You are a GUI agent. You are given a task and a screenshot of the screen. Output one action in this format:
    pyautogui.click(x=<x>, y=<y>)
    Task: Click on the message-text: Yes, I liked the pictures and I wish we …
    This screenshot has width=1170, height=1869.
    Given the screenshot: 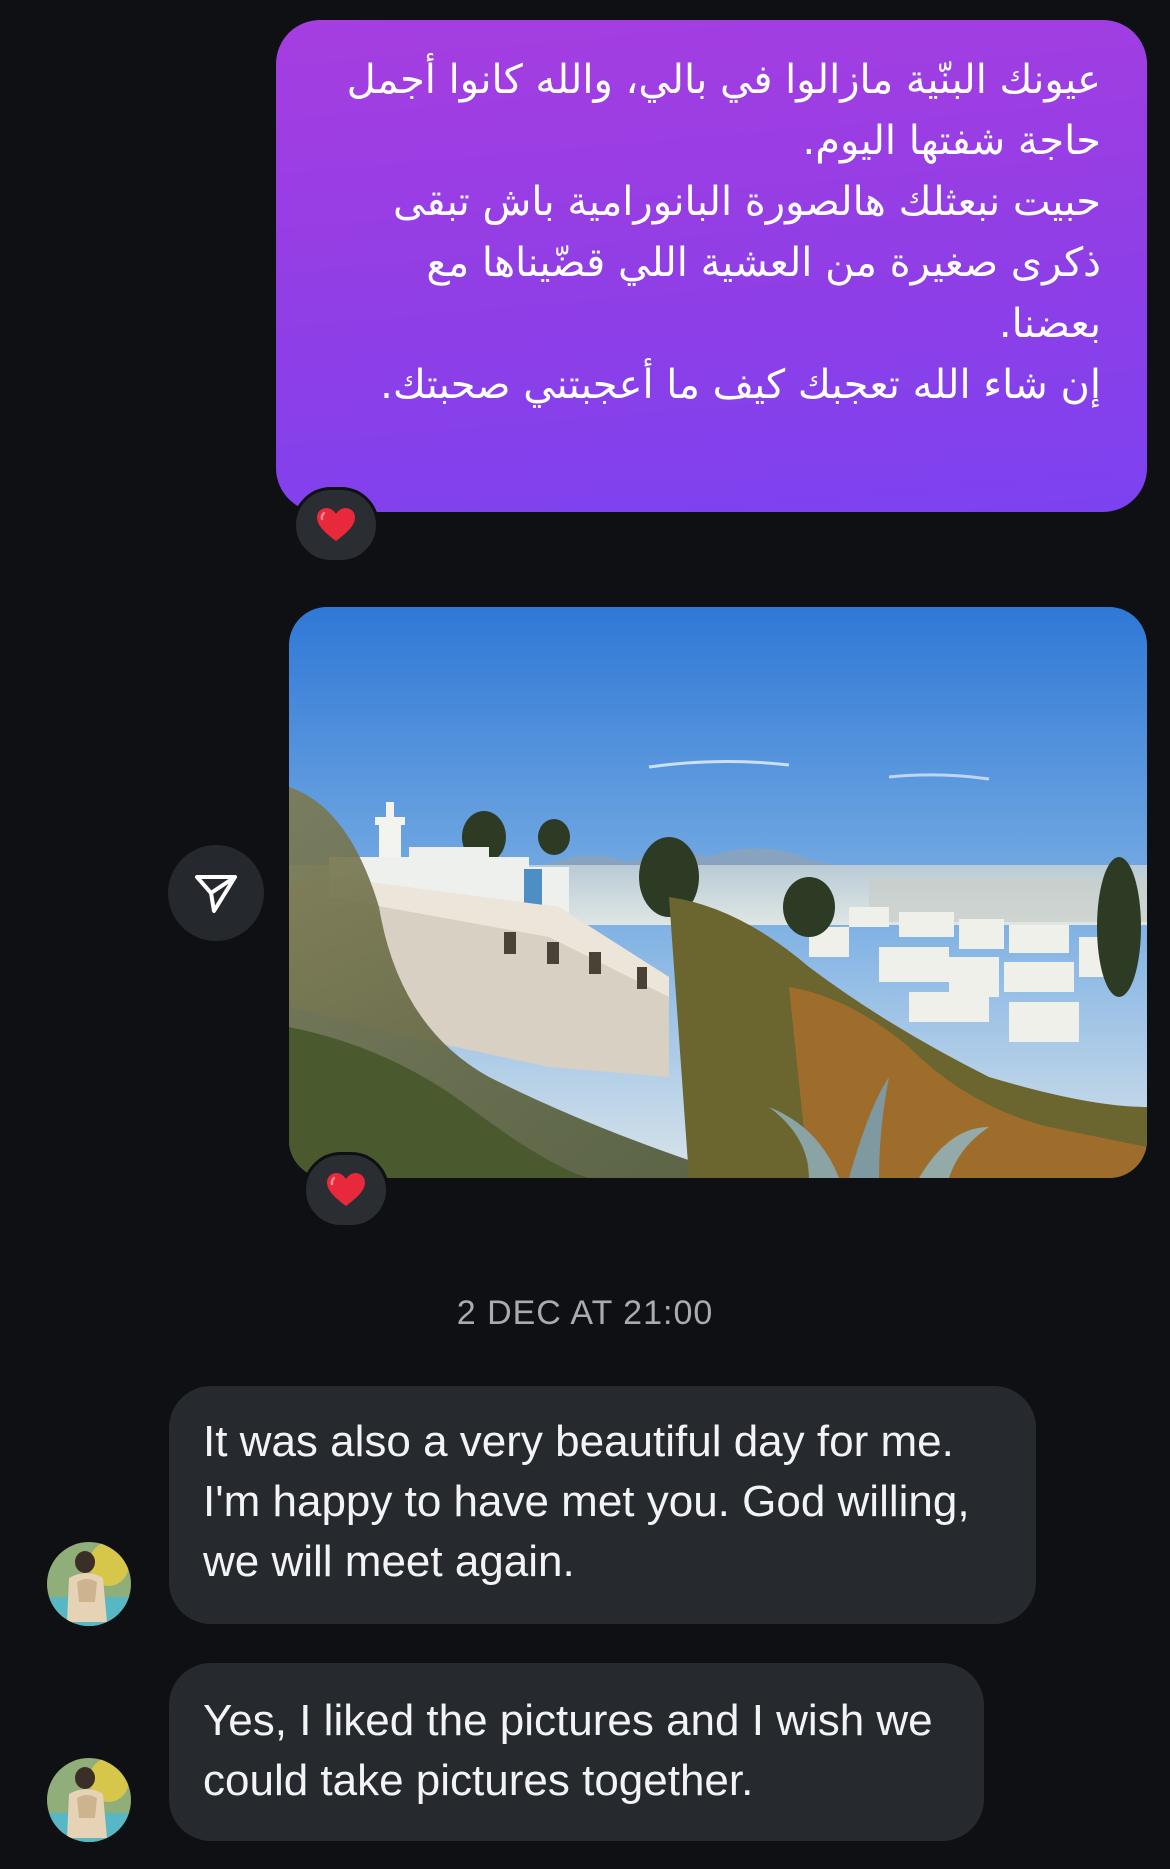 What is the action you would take?
    pyautogui.click(x=568, y=1750)
    